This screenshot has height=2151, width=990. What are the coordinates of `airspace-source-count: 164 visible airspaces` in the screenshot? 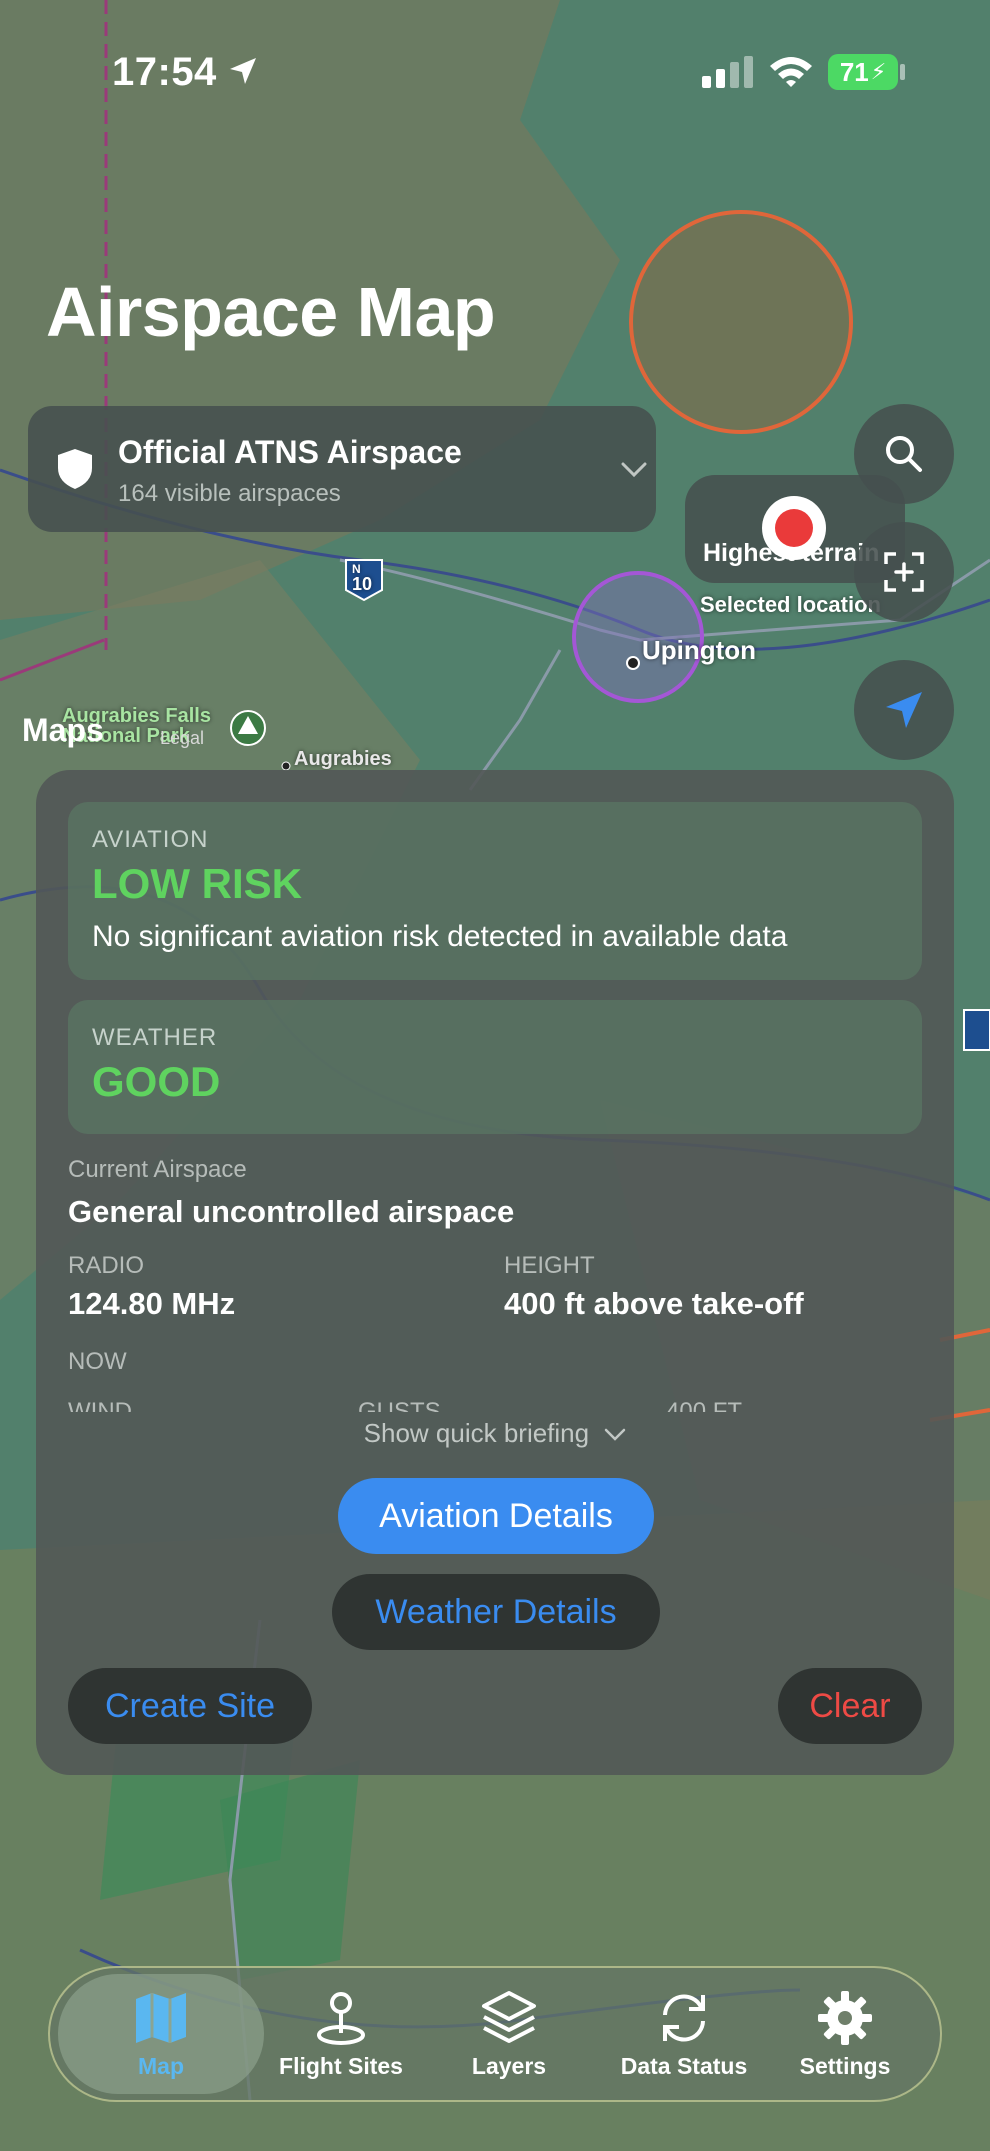 It's located at (229, 493).